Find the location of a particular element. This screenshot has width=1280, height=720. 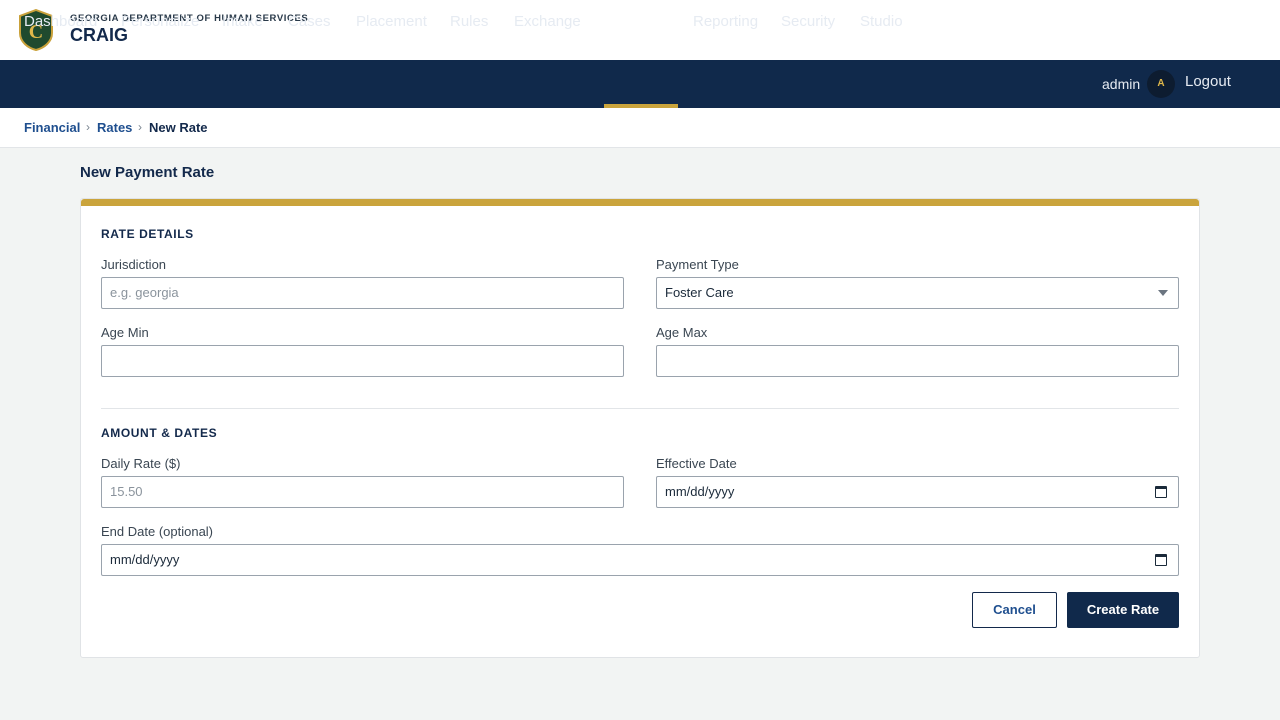

nav-item-security: Security is located at coordinates (808, 24).